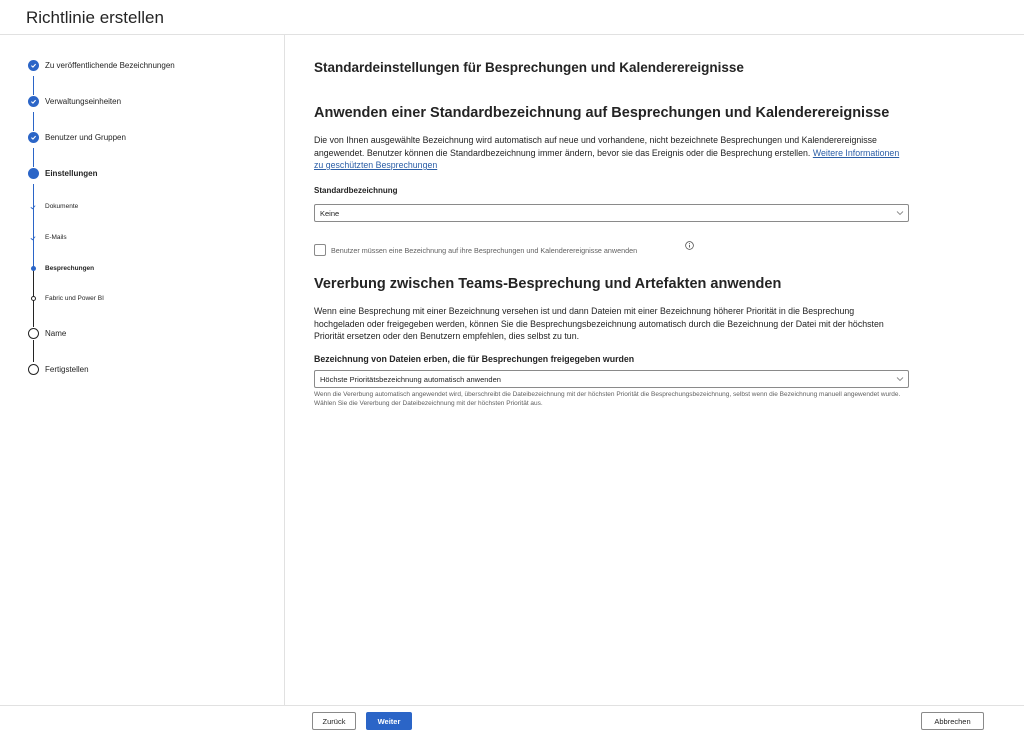 The width and height of the screenshot is (1024, 736). I want to click on default-label-dropdown: Keine, so click(611, 213).